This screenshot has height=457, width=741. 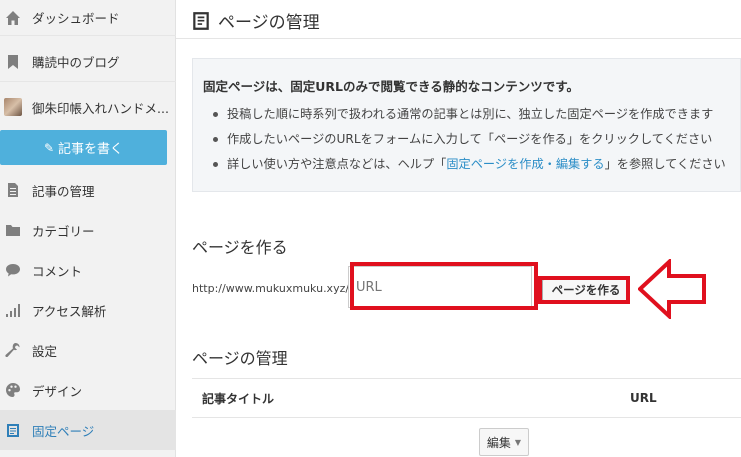 I want to click on sidebar-item-label: 固定ページ, so click(x=63, y=431).